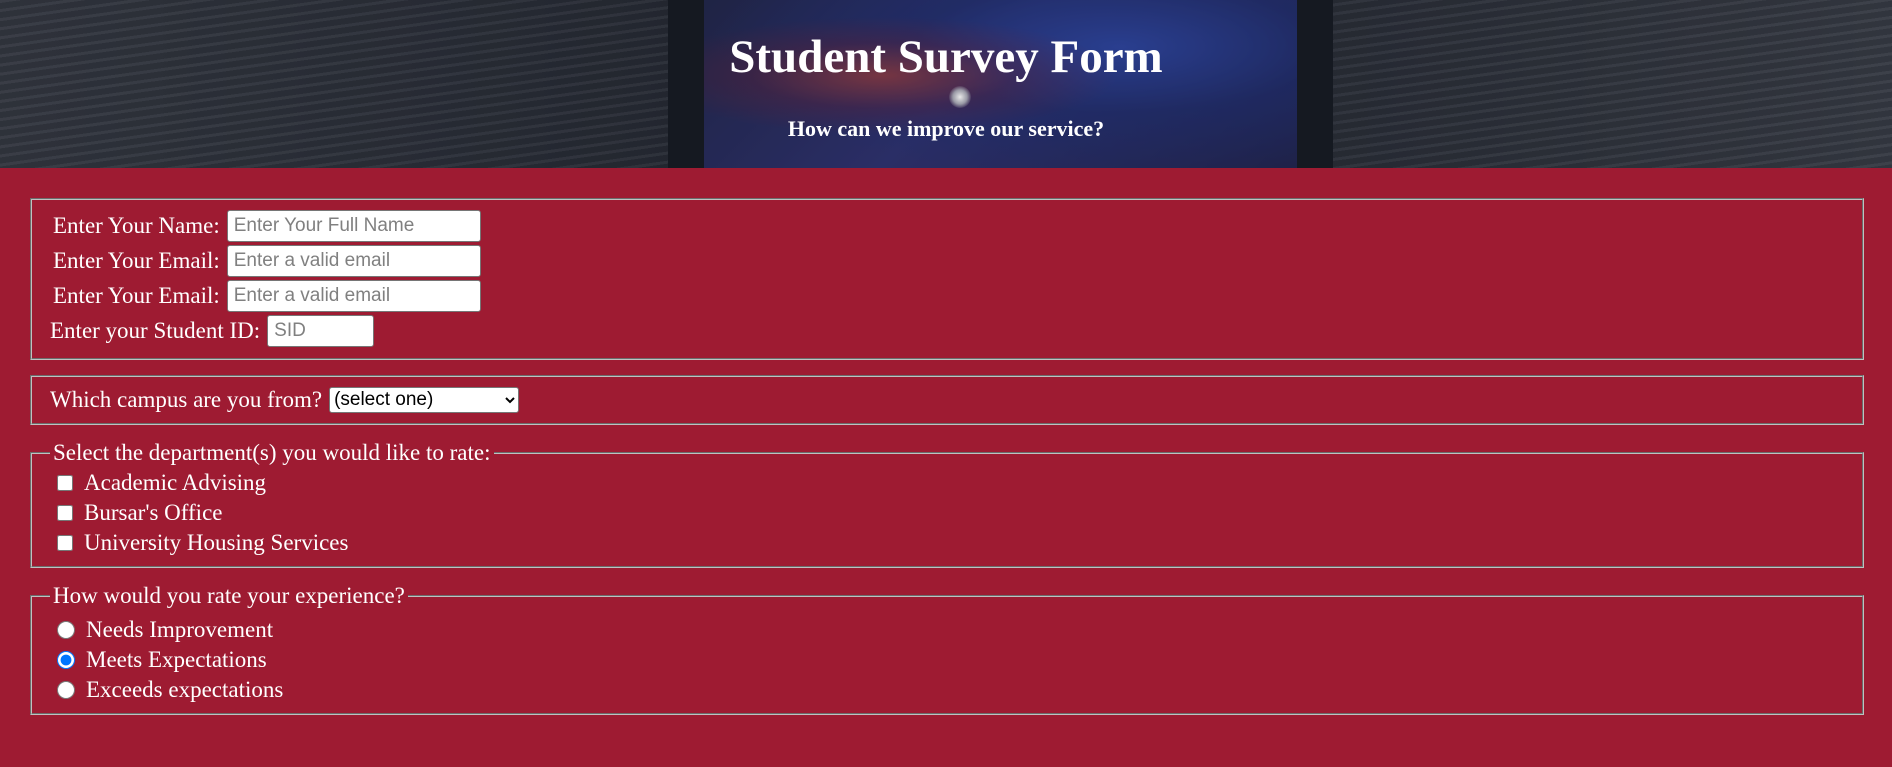  I want to click on exceeds-expectations-radio, so click(66, 690).